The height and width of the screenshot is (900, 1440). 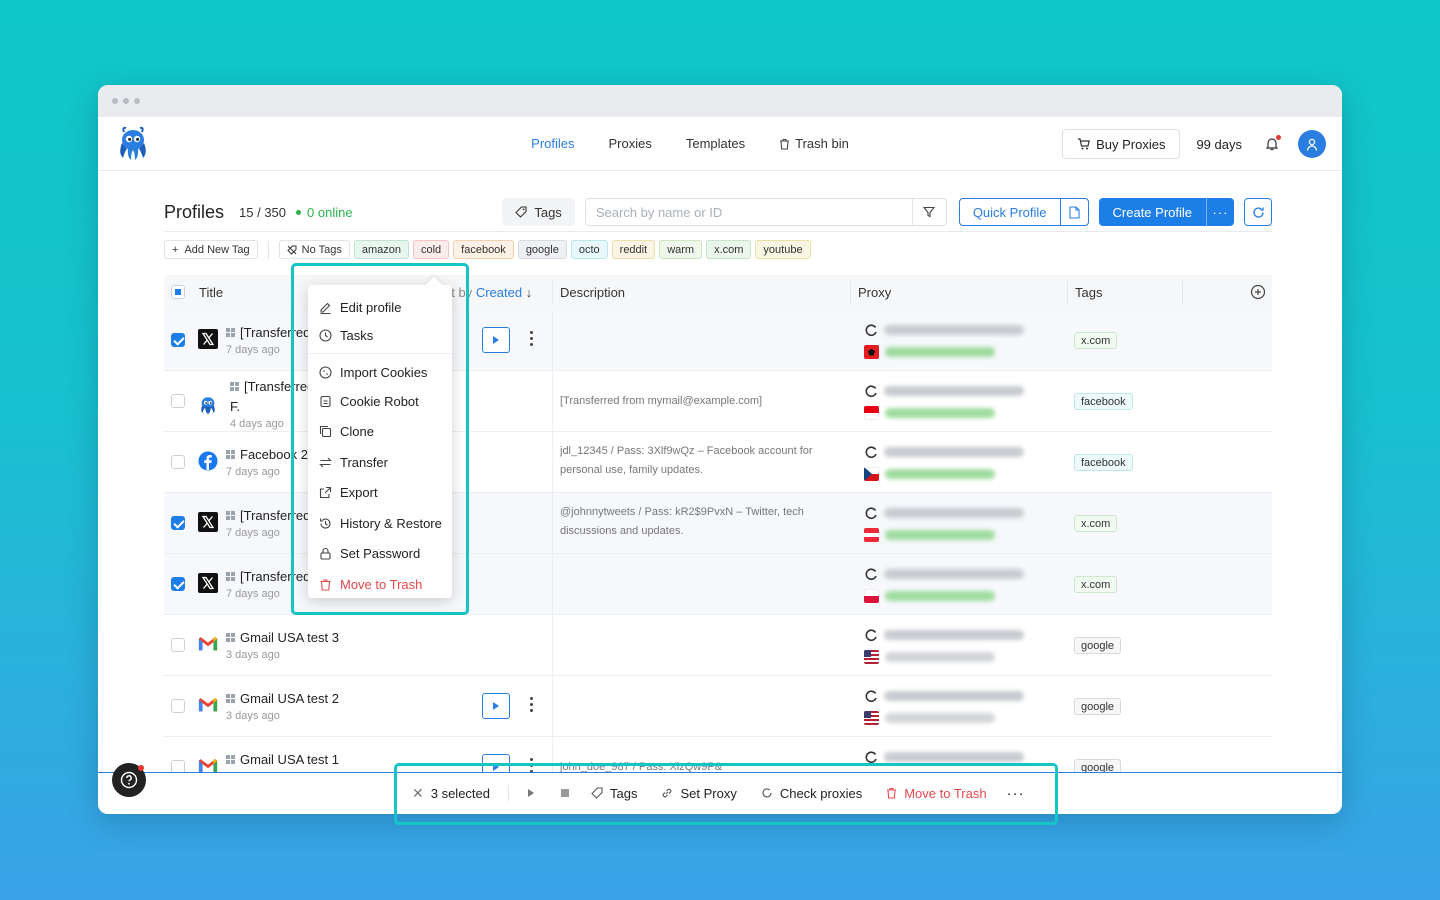 I want to click on profile-title-text: Gmail USA test 3, so click(x=289, y=637).